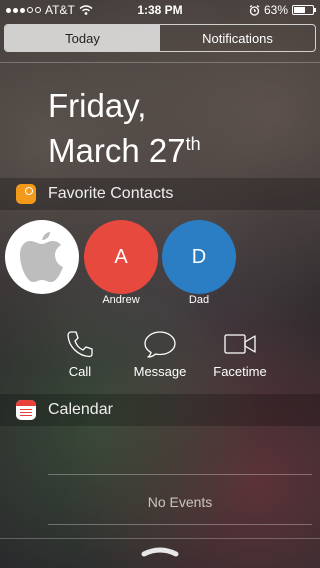 This screenshot has height=568, width=320. I want to click on message-icon, so click(160, 344).